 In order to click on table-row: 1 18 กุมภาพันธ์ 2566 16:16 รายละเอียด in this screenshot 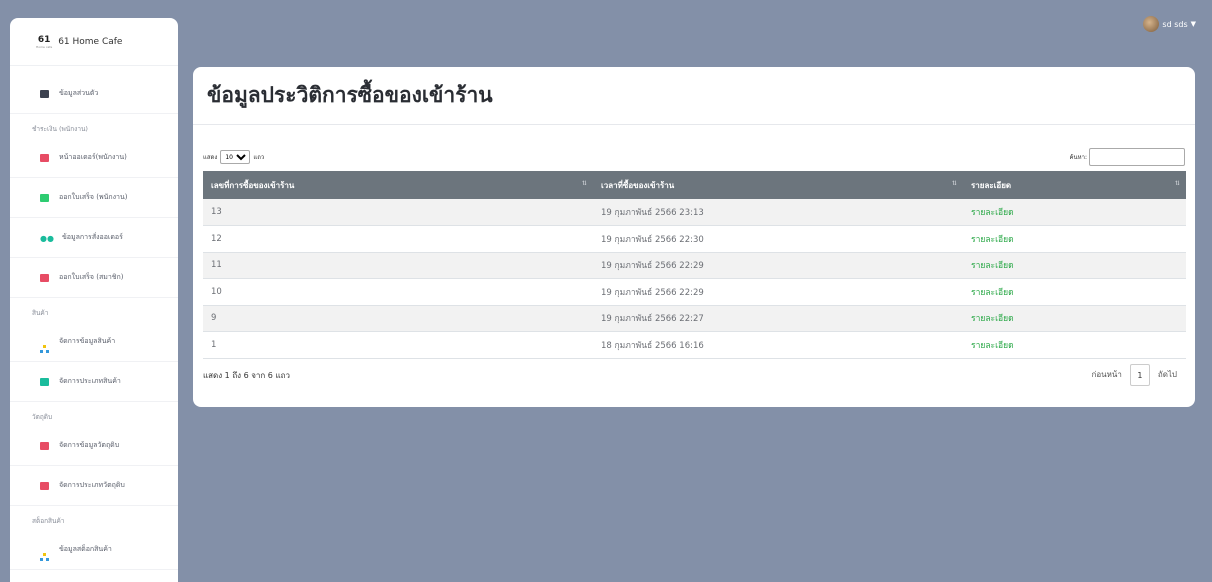, I will do `click(694, 345)`.